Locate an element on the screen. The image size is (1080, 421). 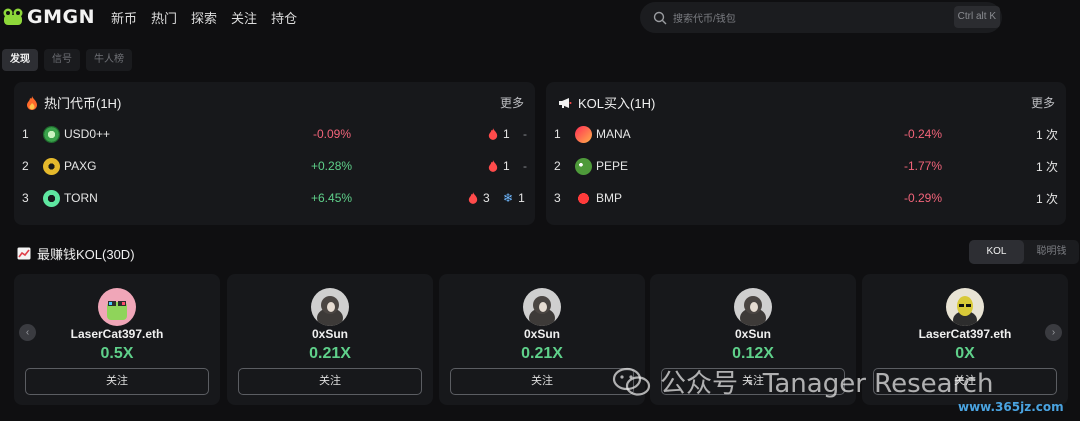
top-kol-title-text: 最赚钱KOL(30D) is located at coordinates (86, 254).